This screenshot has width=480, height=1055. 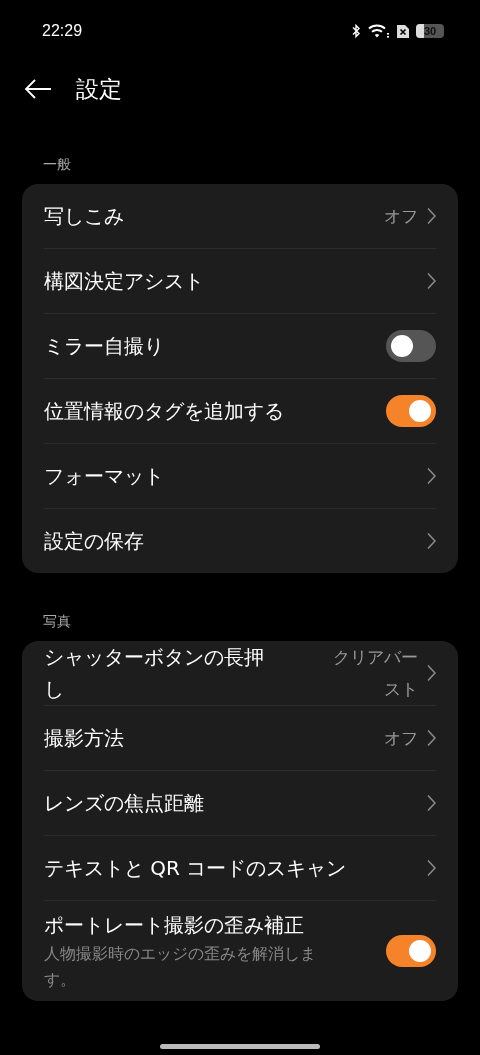 I want to click on setting-description: 人物撮影時のエッジの歪みを解消します。, so click(x=180, y=967).